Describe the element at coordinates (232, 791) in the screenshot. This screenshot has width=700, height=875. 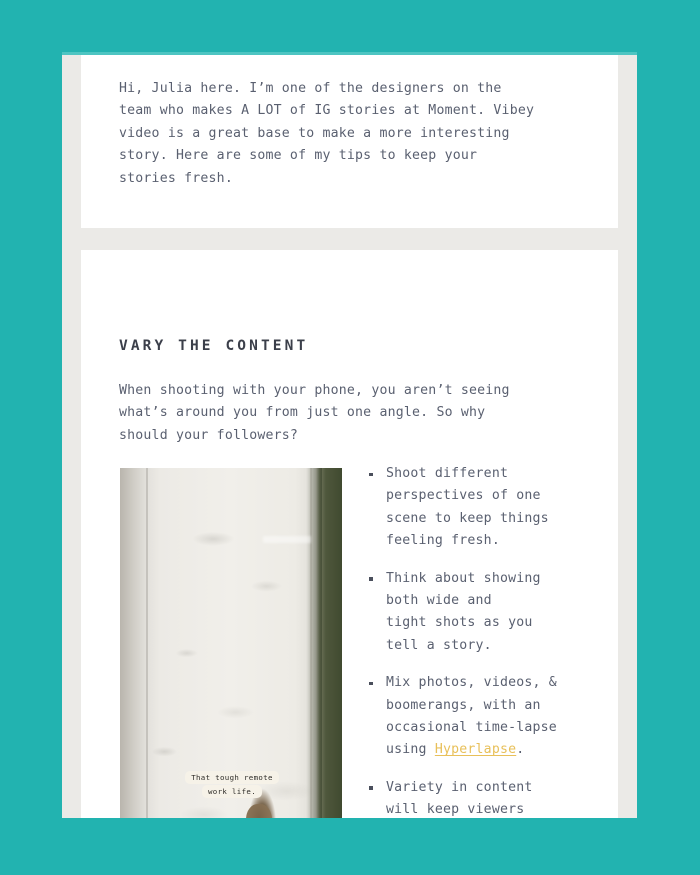
I see `sticker-line-2: work life.` at that location.